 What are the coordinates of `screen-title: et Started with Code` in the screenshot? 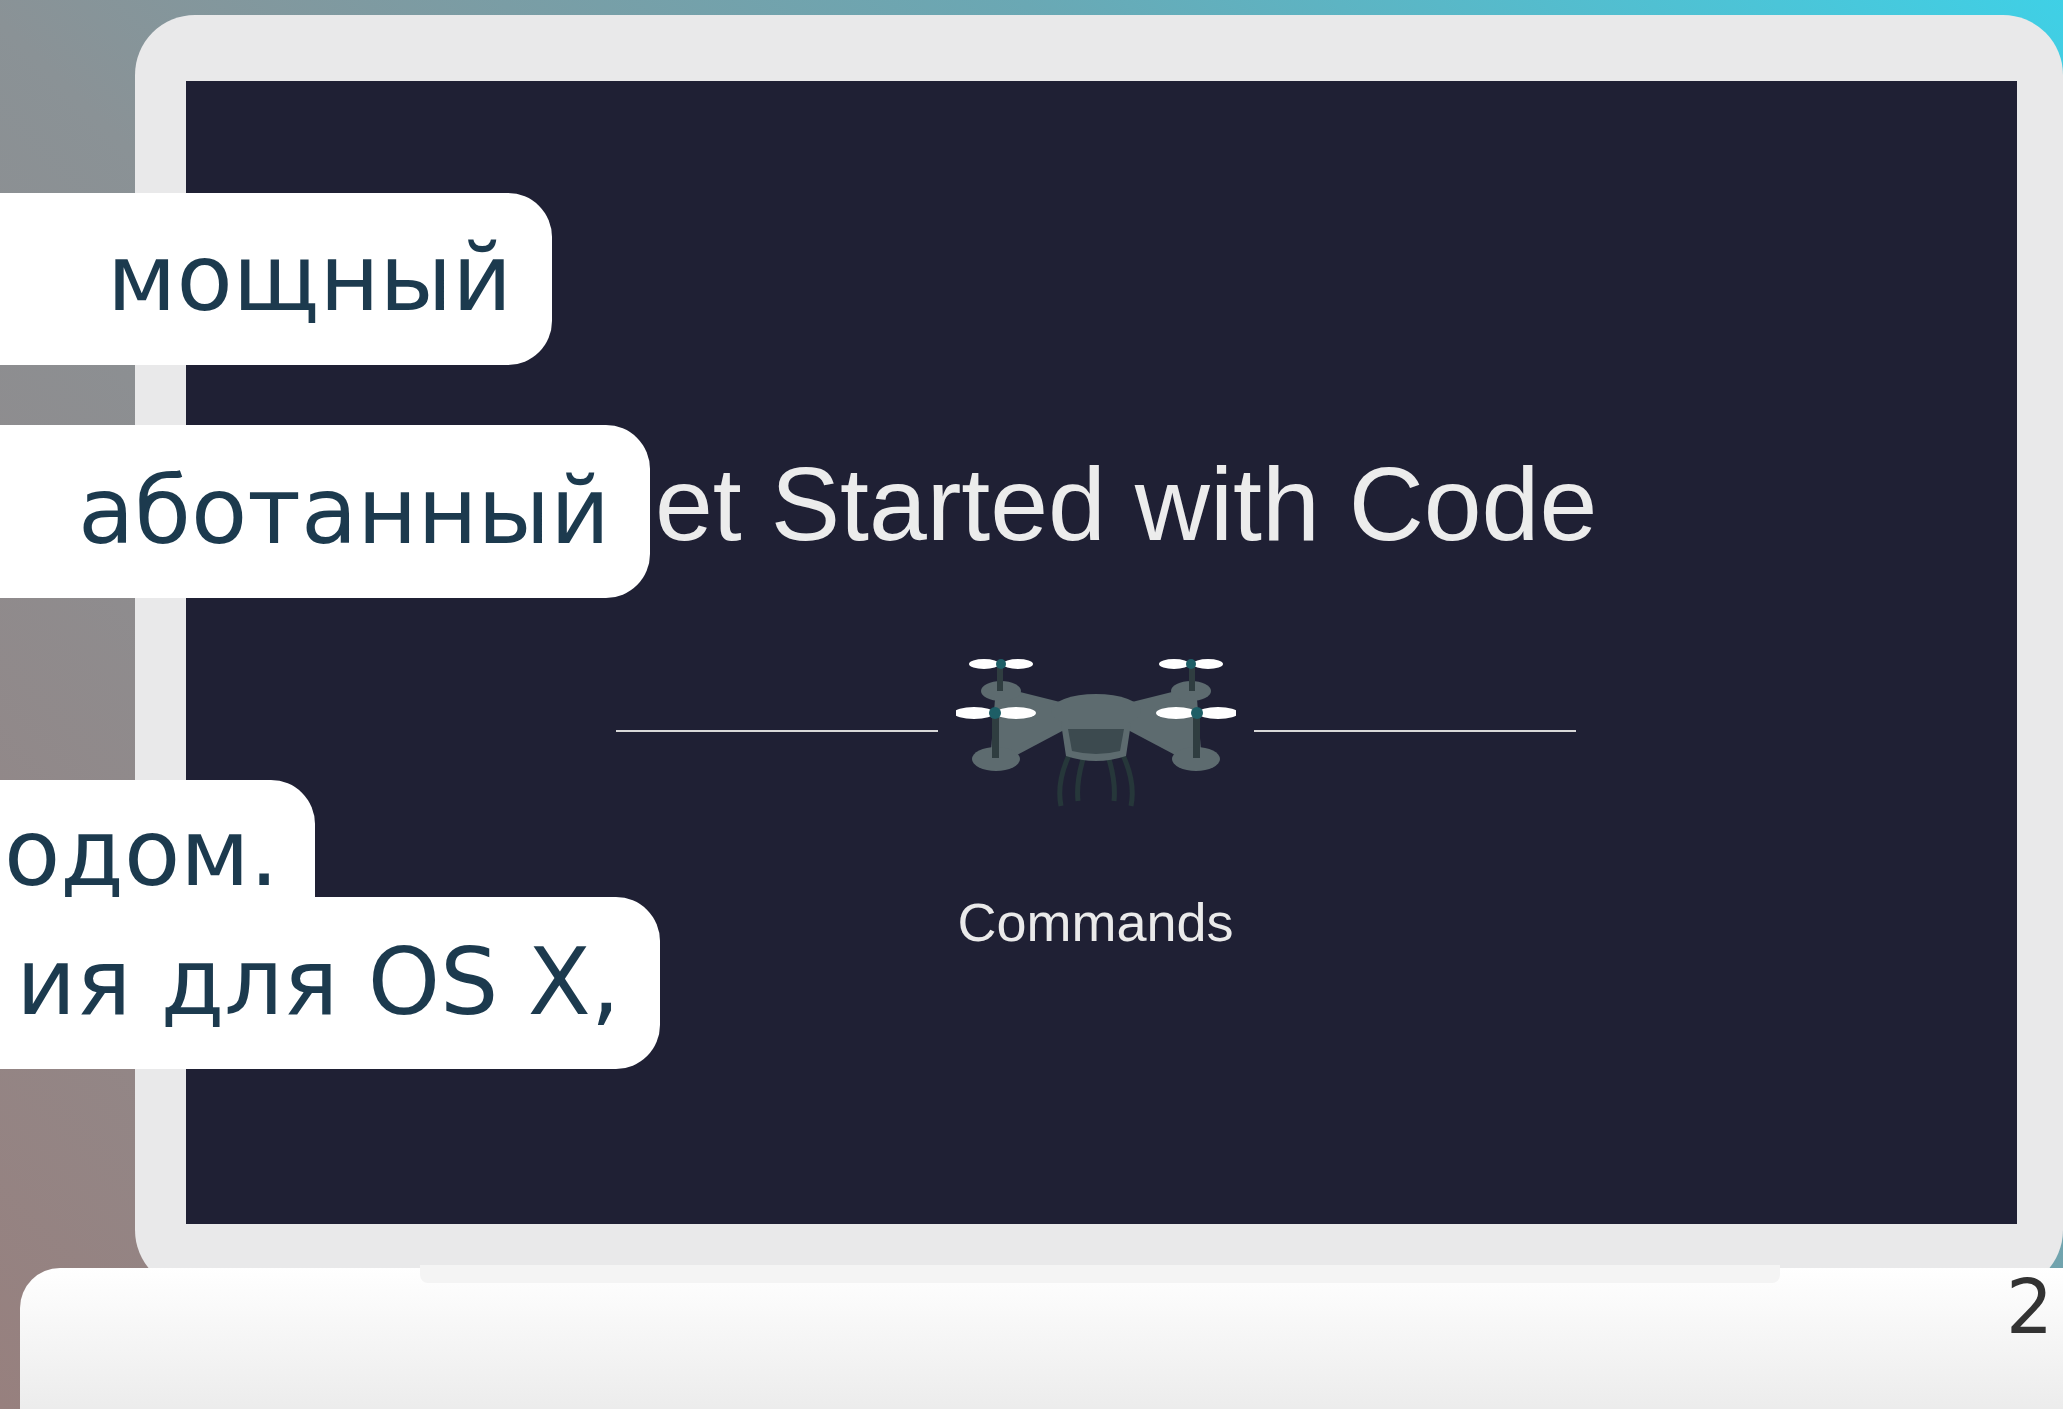 It's located at (1126, 504).